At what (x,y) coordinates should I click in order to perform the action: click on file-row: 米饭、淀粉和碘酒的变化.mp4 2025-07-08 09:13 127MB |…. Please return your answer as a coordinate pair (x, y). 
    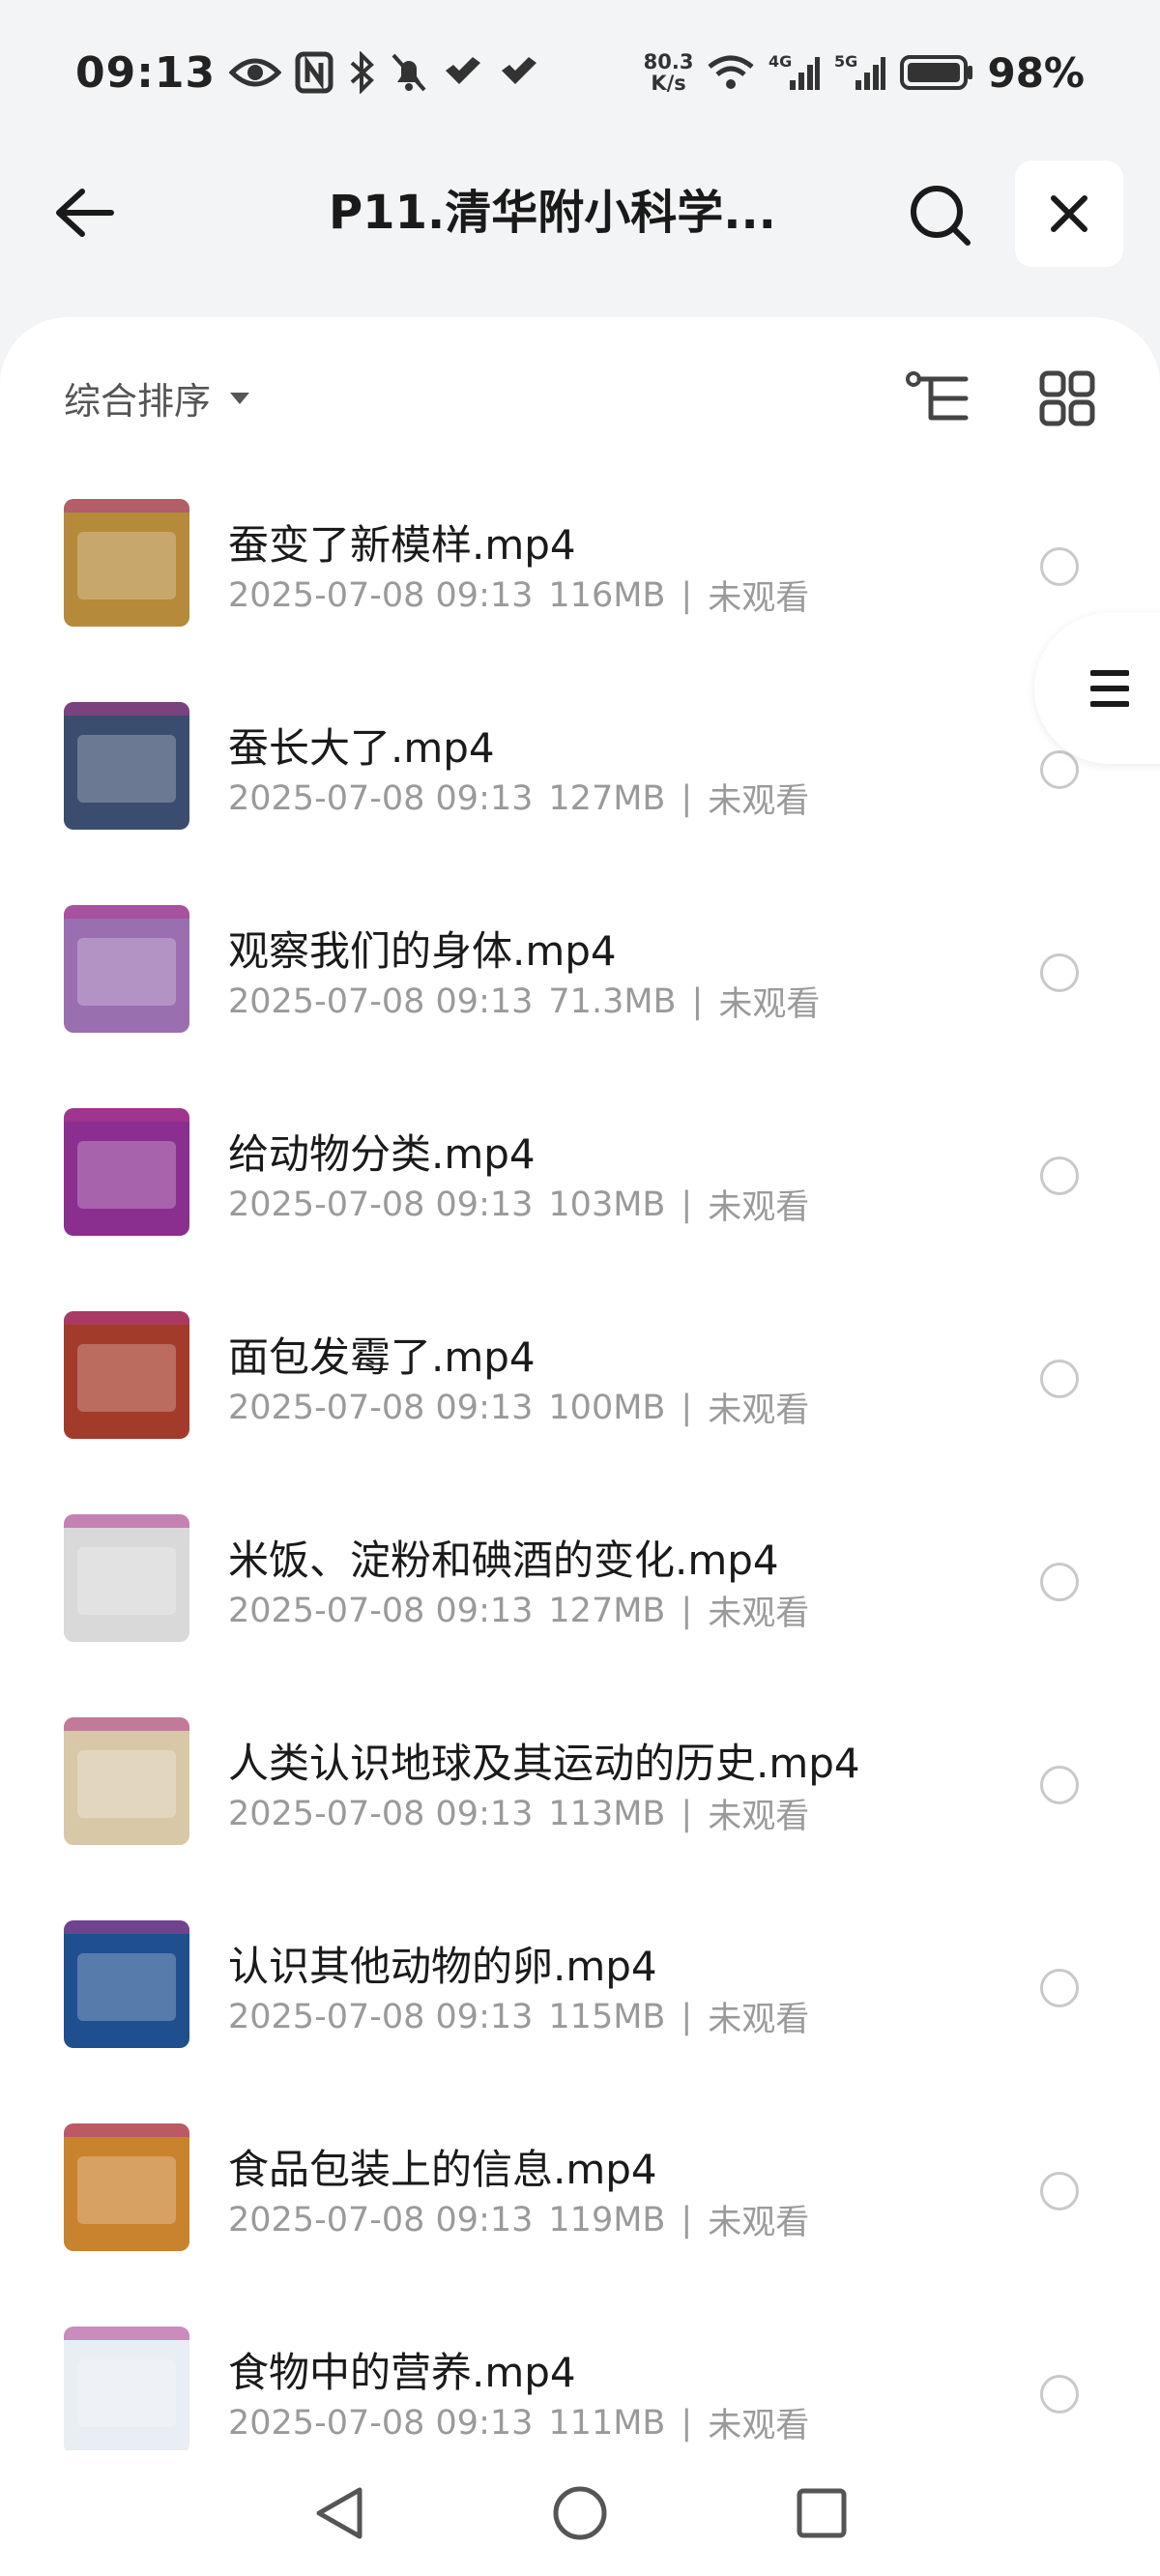
    Looking at the image, I should click on (580, 1588).